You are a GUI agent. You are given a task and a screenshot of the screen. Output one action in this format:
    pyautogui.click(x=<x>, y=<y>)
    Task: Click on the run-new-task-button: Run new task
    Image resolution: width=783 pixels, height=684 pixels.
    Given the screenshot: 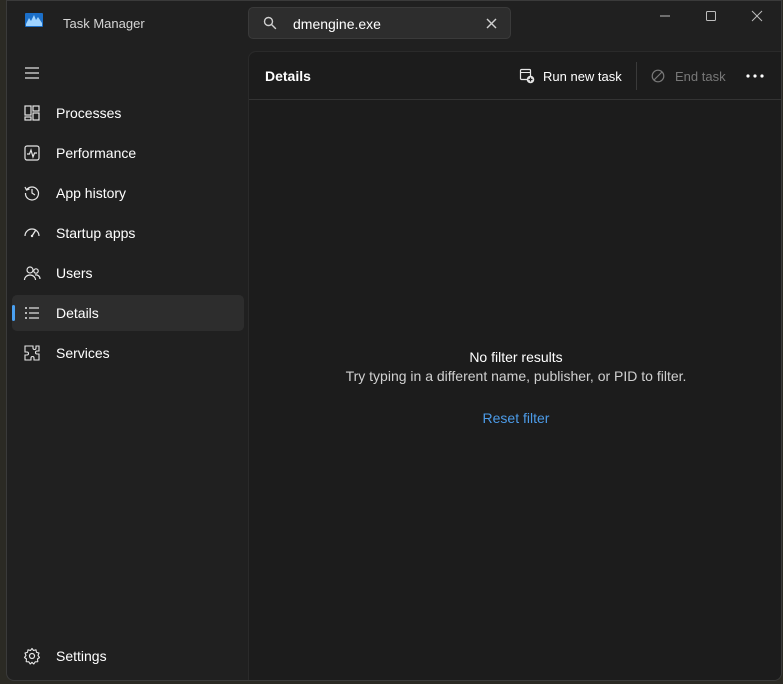 What is the action you would take?
    pyautogui.click(x=570, y=76)
    